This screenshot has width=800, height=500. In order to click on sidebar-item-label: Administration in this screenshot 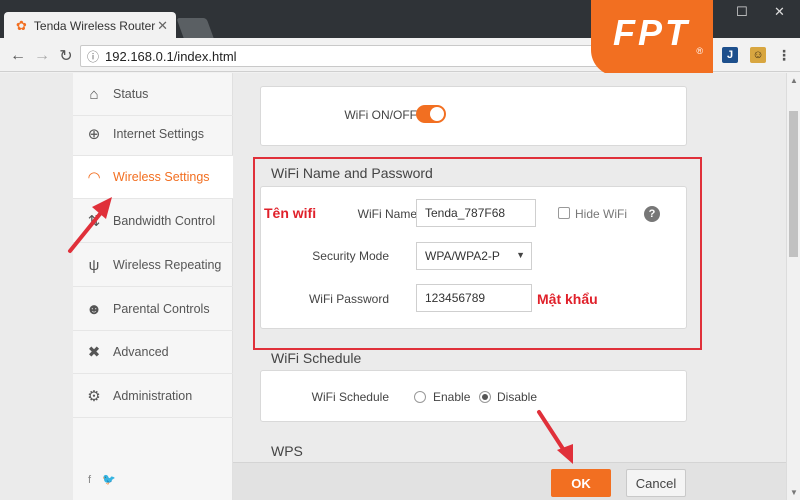, I will do `click(153, 396)`.